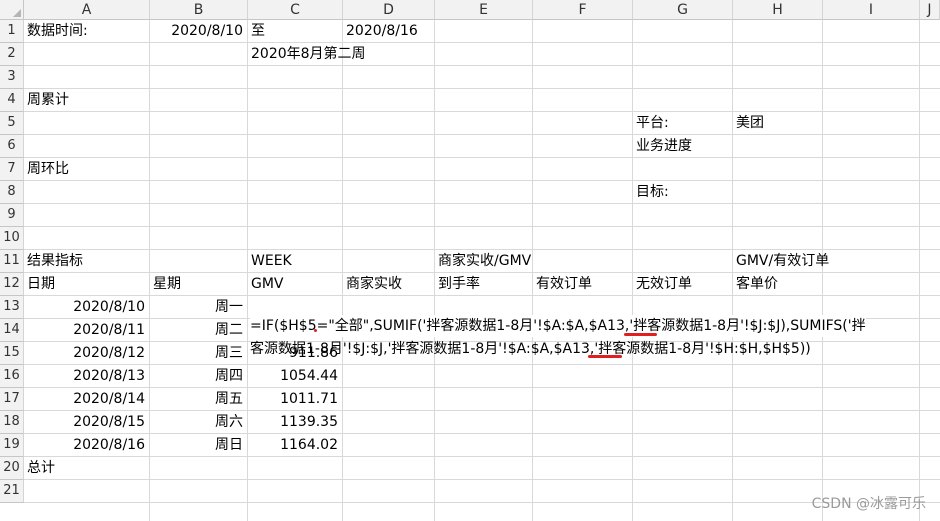 The image size is (940, 521). Describe the element at coordinates (86, 399) in the screenshot. I see `cell-A17: 2020/8/14` at that location.